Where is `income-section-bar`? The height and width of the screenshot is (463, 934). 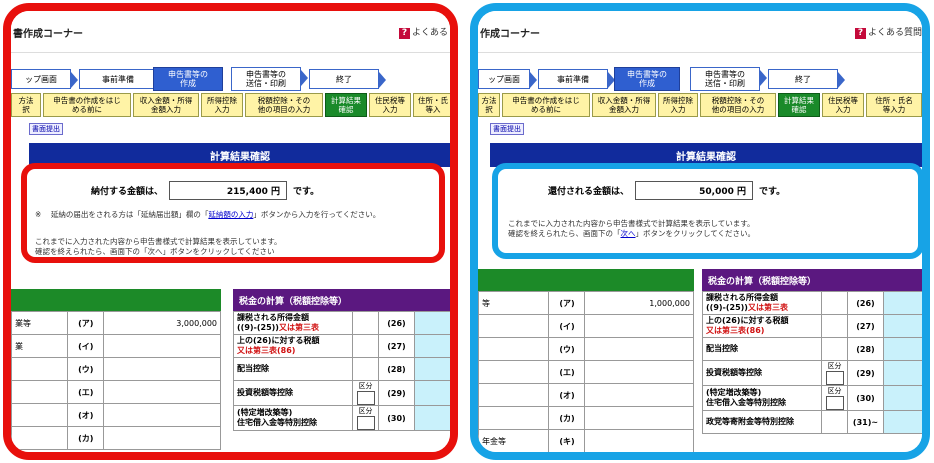
income-section-bar is located at coordinates (116, 300).